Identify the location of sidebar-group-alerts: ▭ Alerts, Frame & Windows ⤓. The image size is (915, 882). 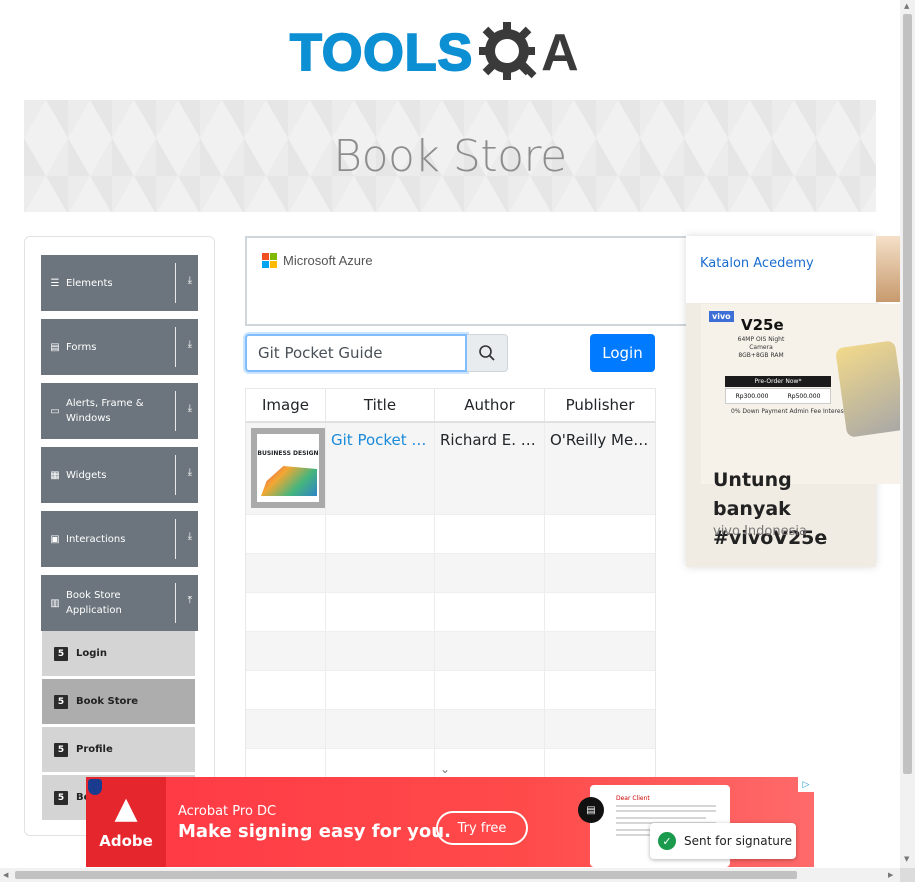
(119, 411).